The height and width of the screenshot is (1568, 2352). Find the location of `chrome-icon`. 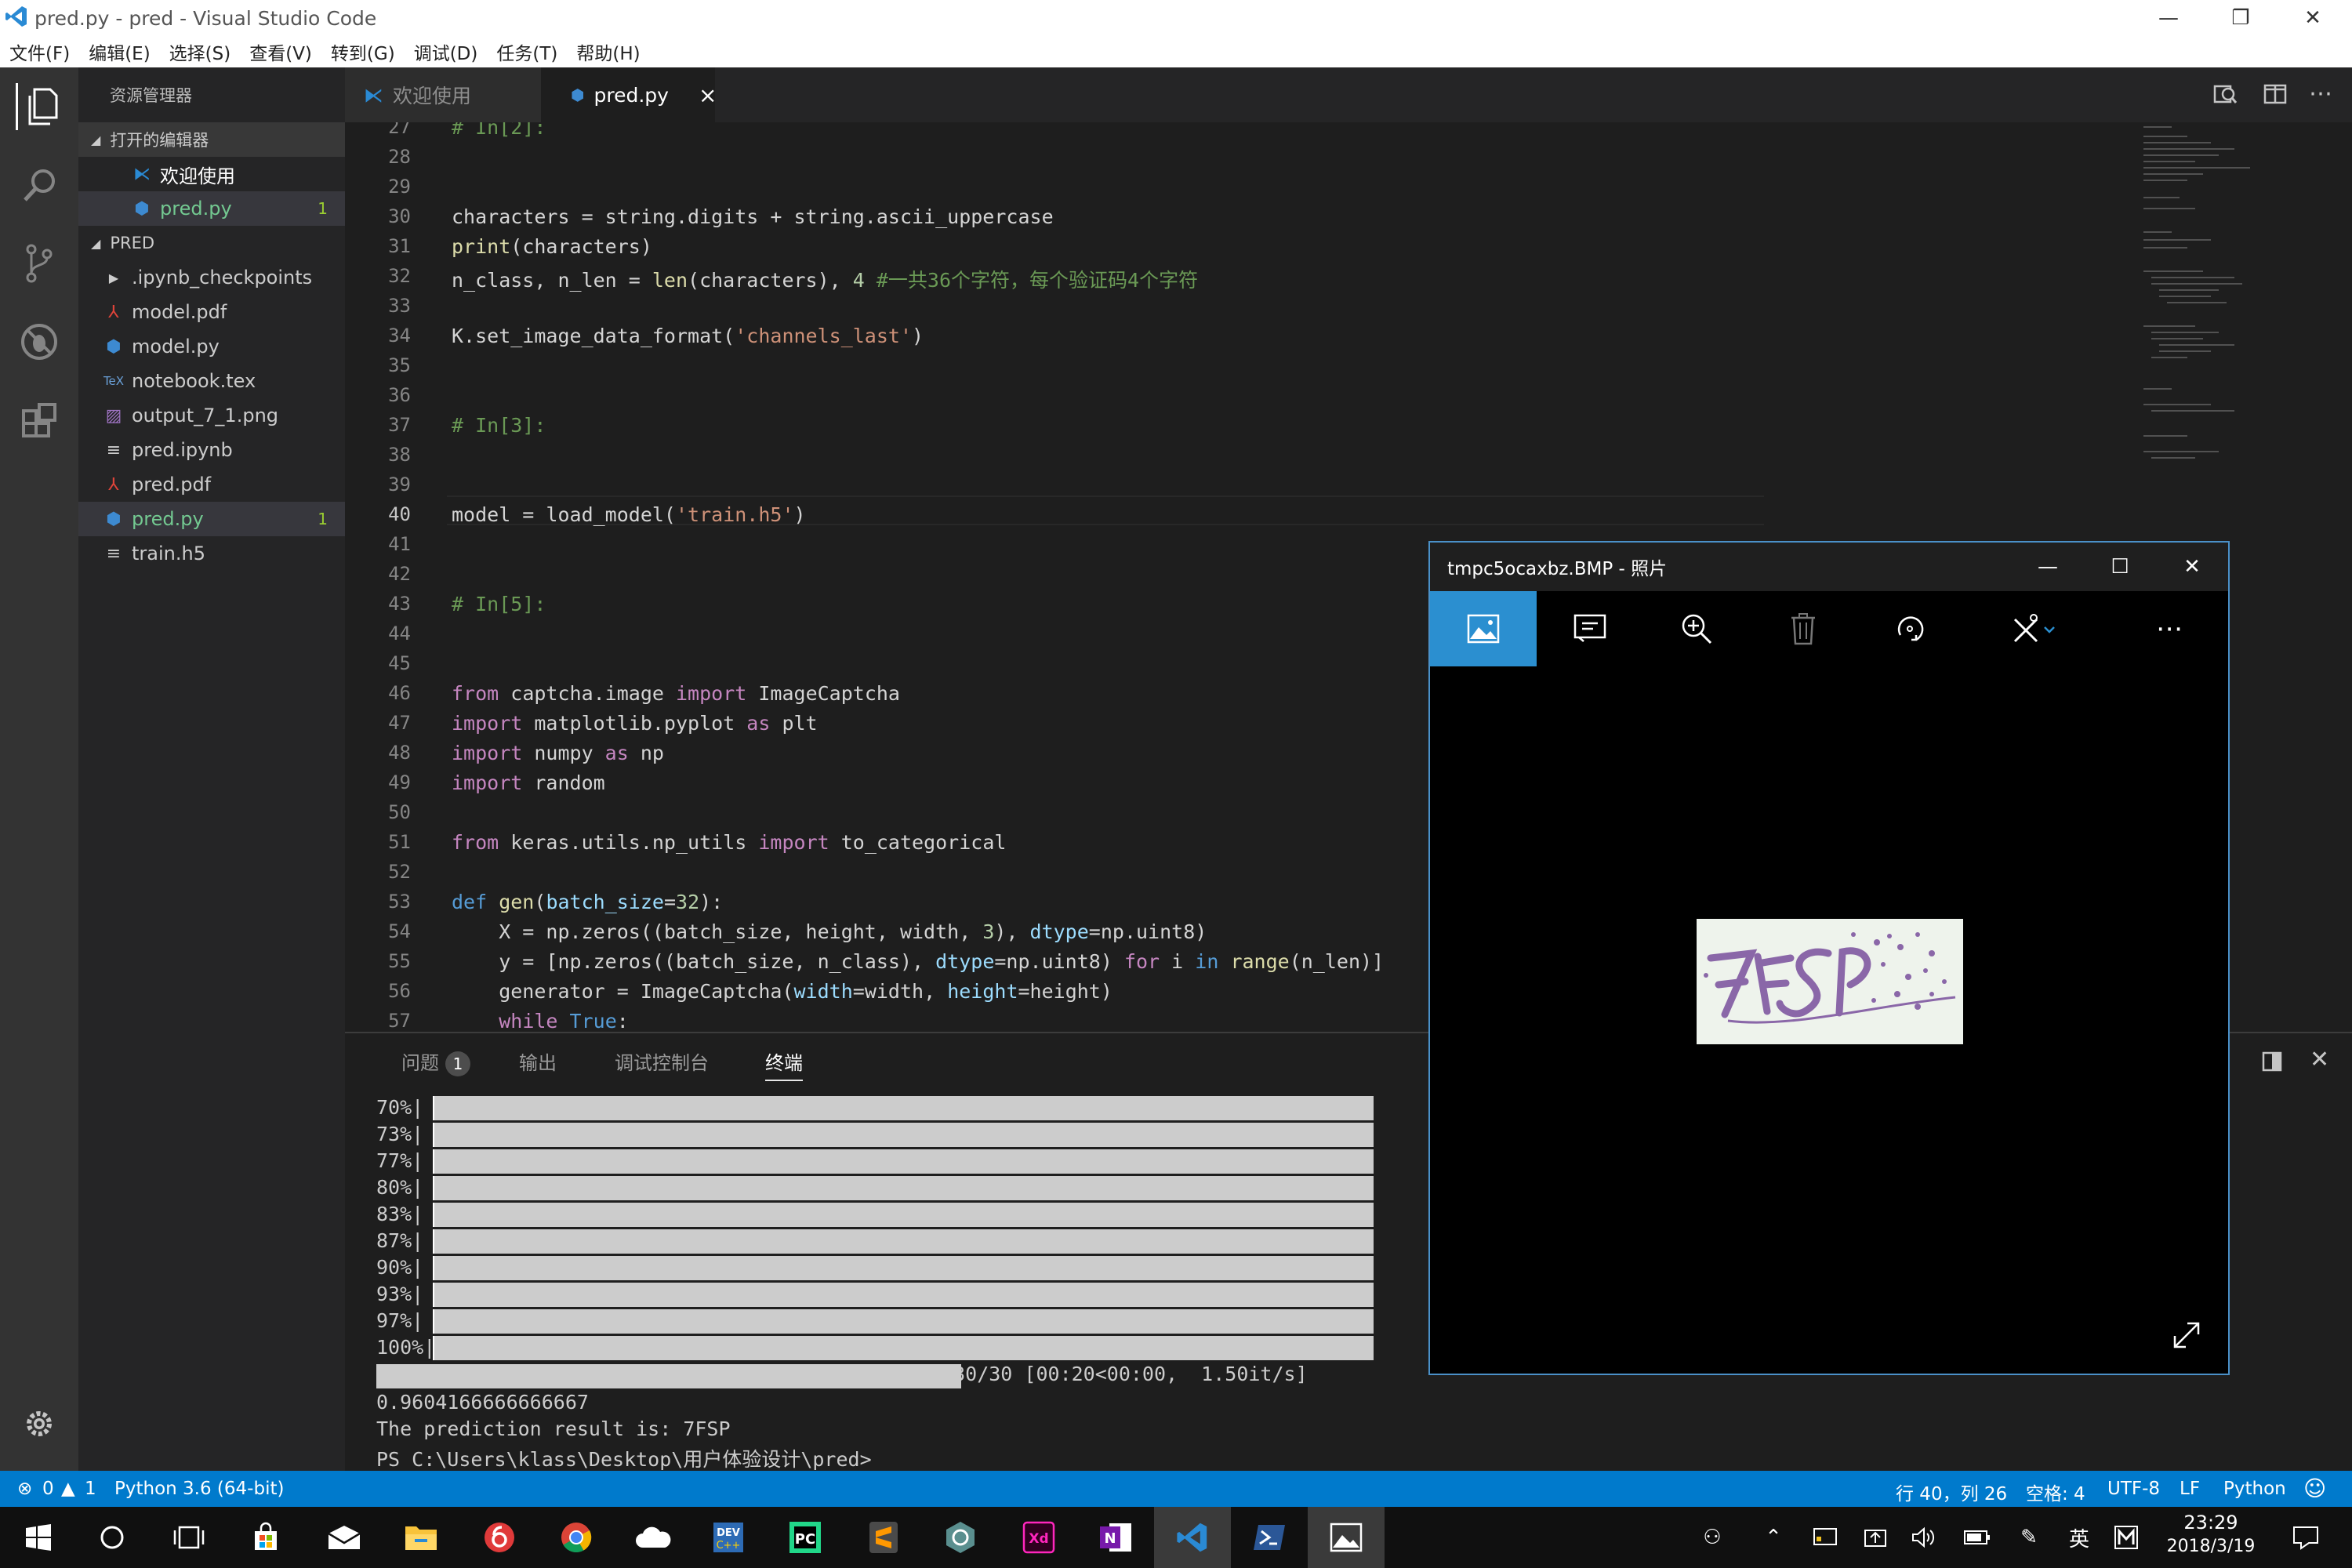

chrome-icon is located at coordinates (576, 1537).